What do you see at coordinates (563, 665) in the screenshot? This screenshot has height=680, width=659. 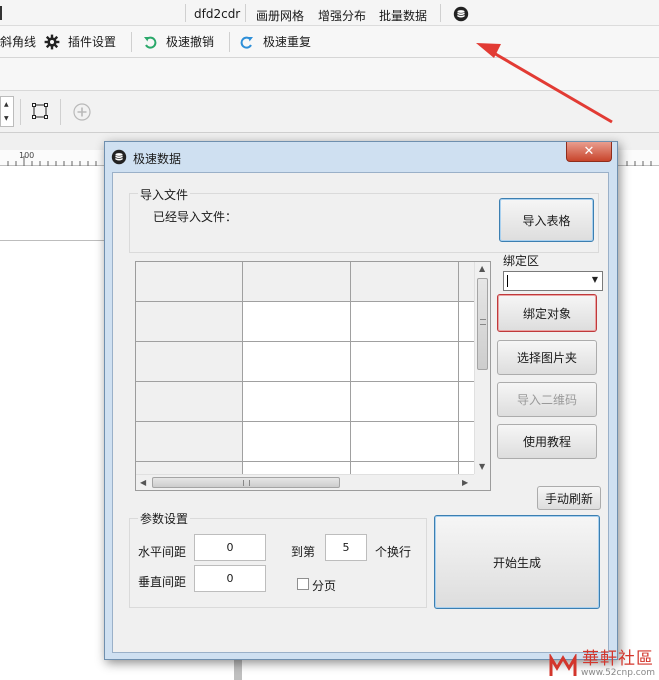 I see `watermark-logo-icon` at bounding box center [563, 665].